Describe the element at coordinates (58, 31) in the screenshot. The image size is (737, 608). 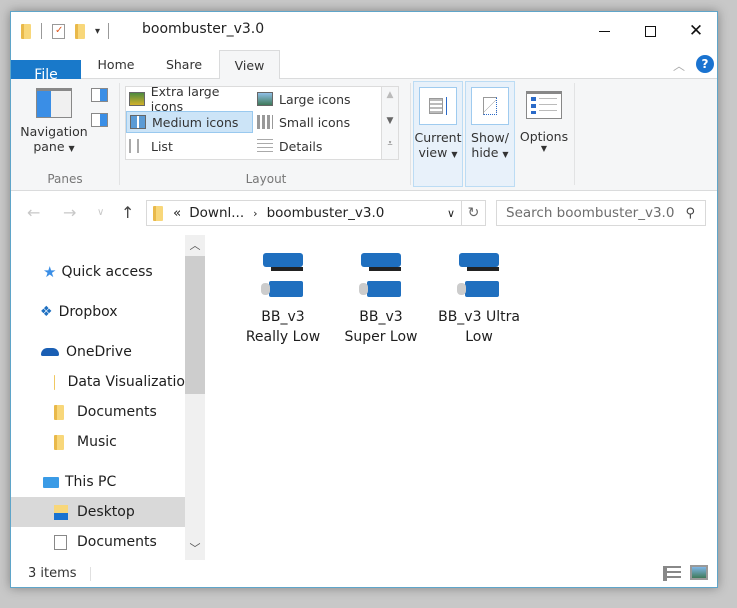
I see `properties-icon: ✓` at that location.